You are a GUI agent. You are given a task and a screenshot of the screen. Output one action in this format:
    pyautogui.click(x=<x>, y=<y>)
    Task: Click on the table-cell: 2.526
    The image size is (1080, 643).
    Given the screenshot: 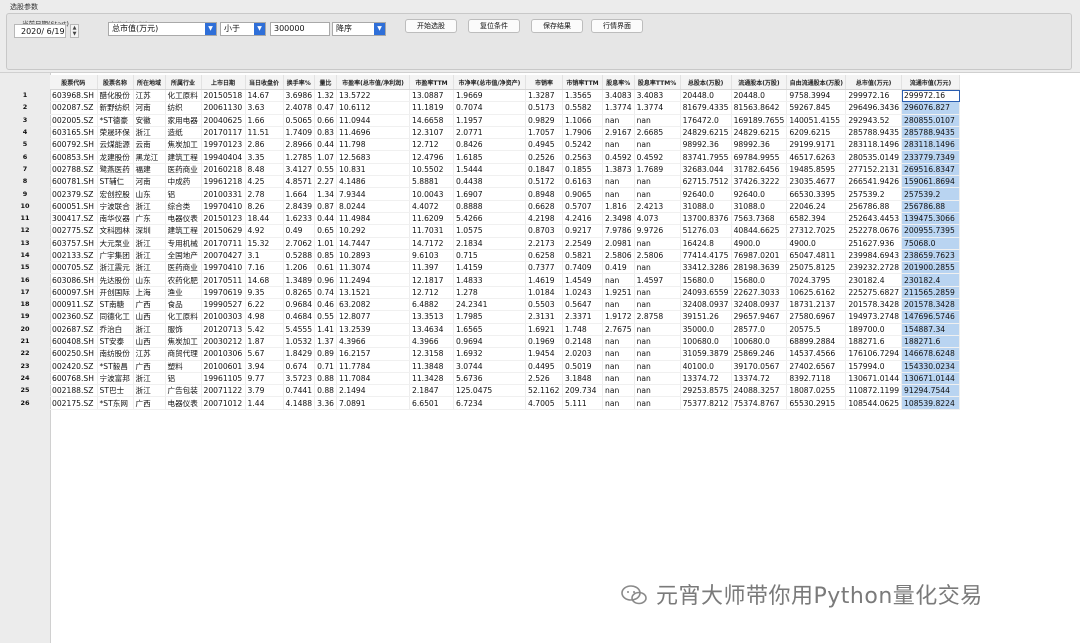 What is the action you would take?
    pyautogui.click(x=544, y=379)
    